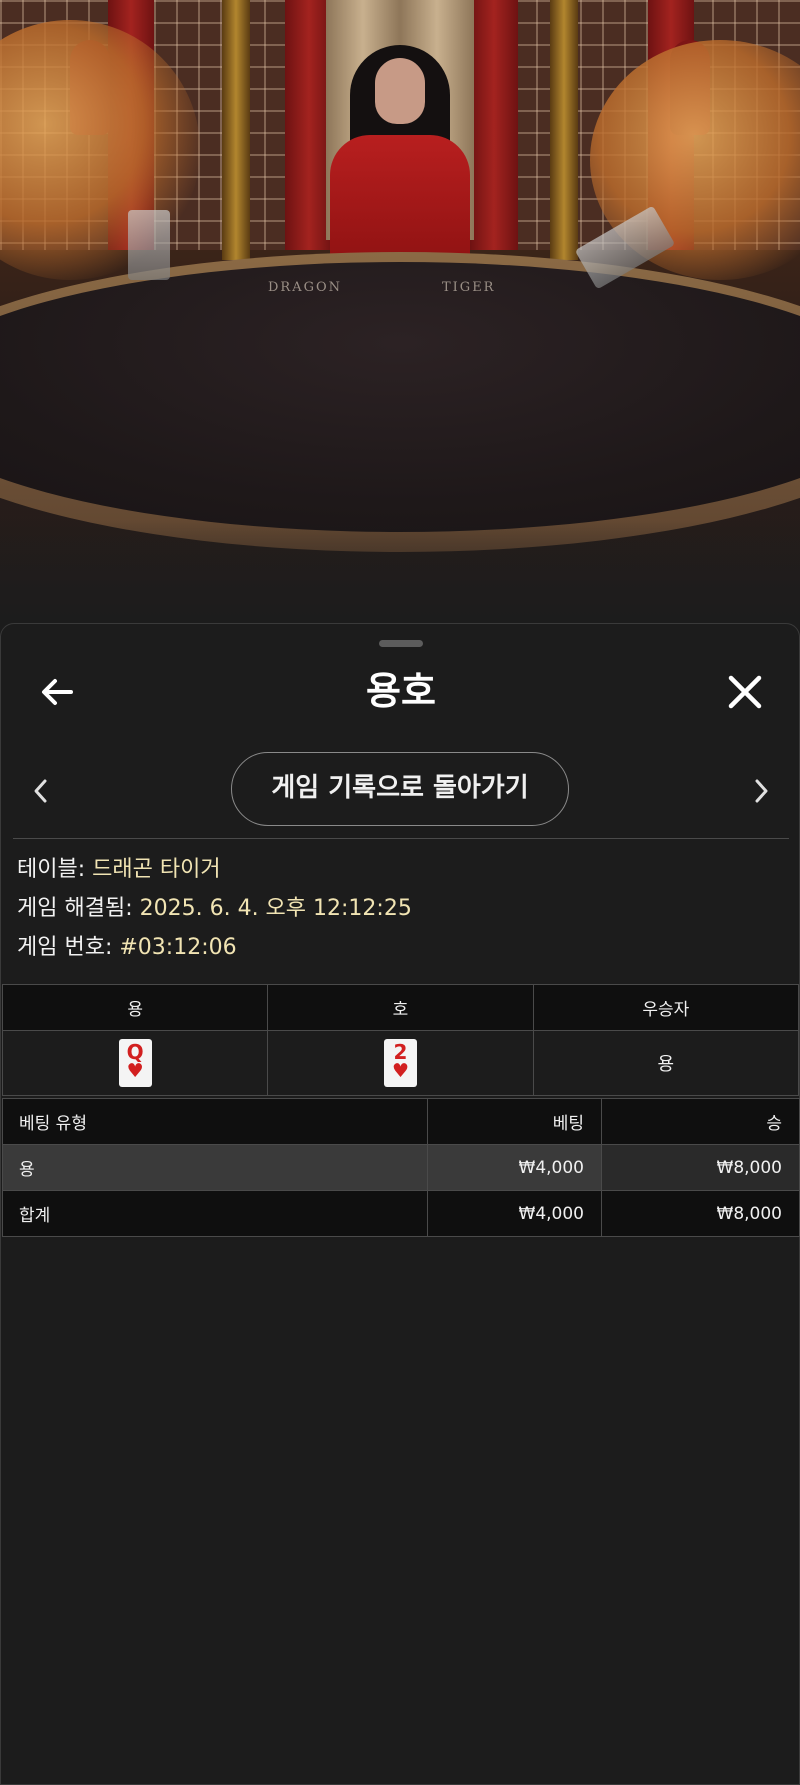  I want to click on bet-type-cell: 용, so click(215, 1167).